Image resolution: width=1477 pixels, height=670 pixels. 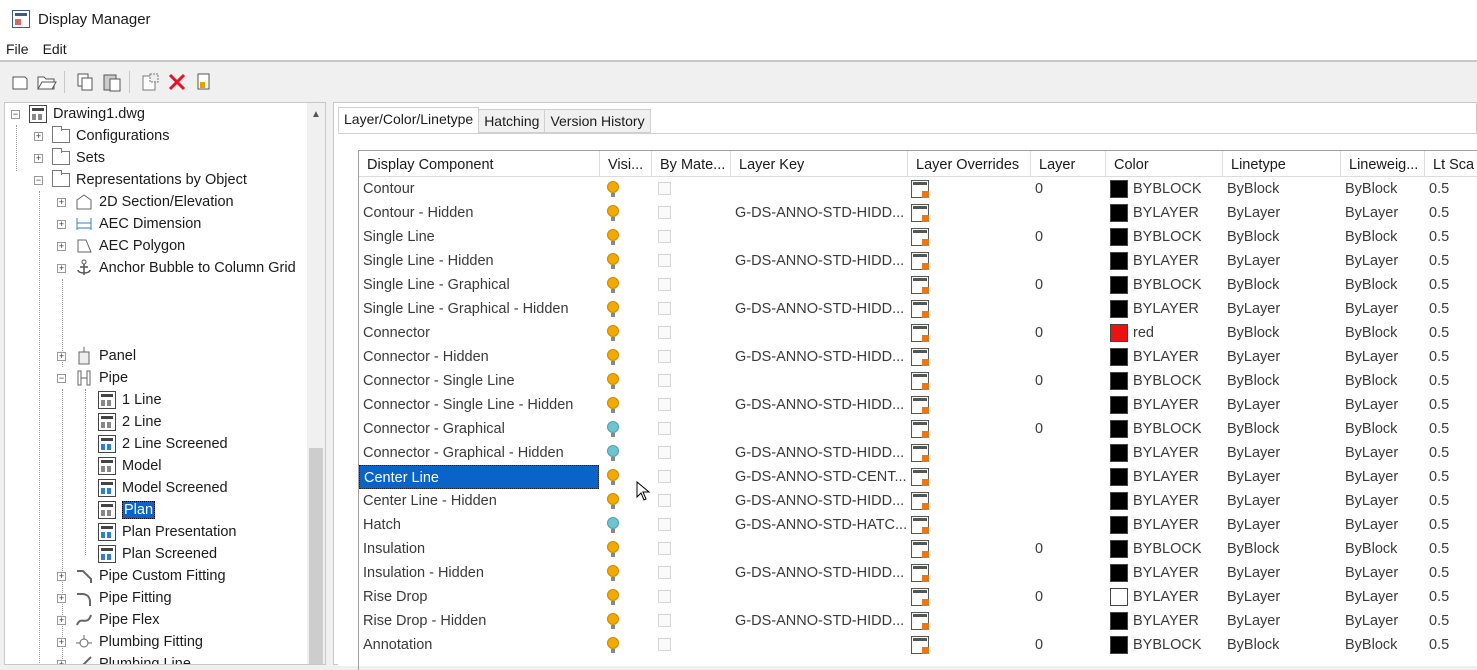 What do you see at coordinates (479, 164) in the screenshot?
I see `col-display-component: Display Component` at bounding box center [479, 164].